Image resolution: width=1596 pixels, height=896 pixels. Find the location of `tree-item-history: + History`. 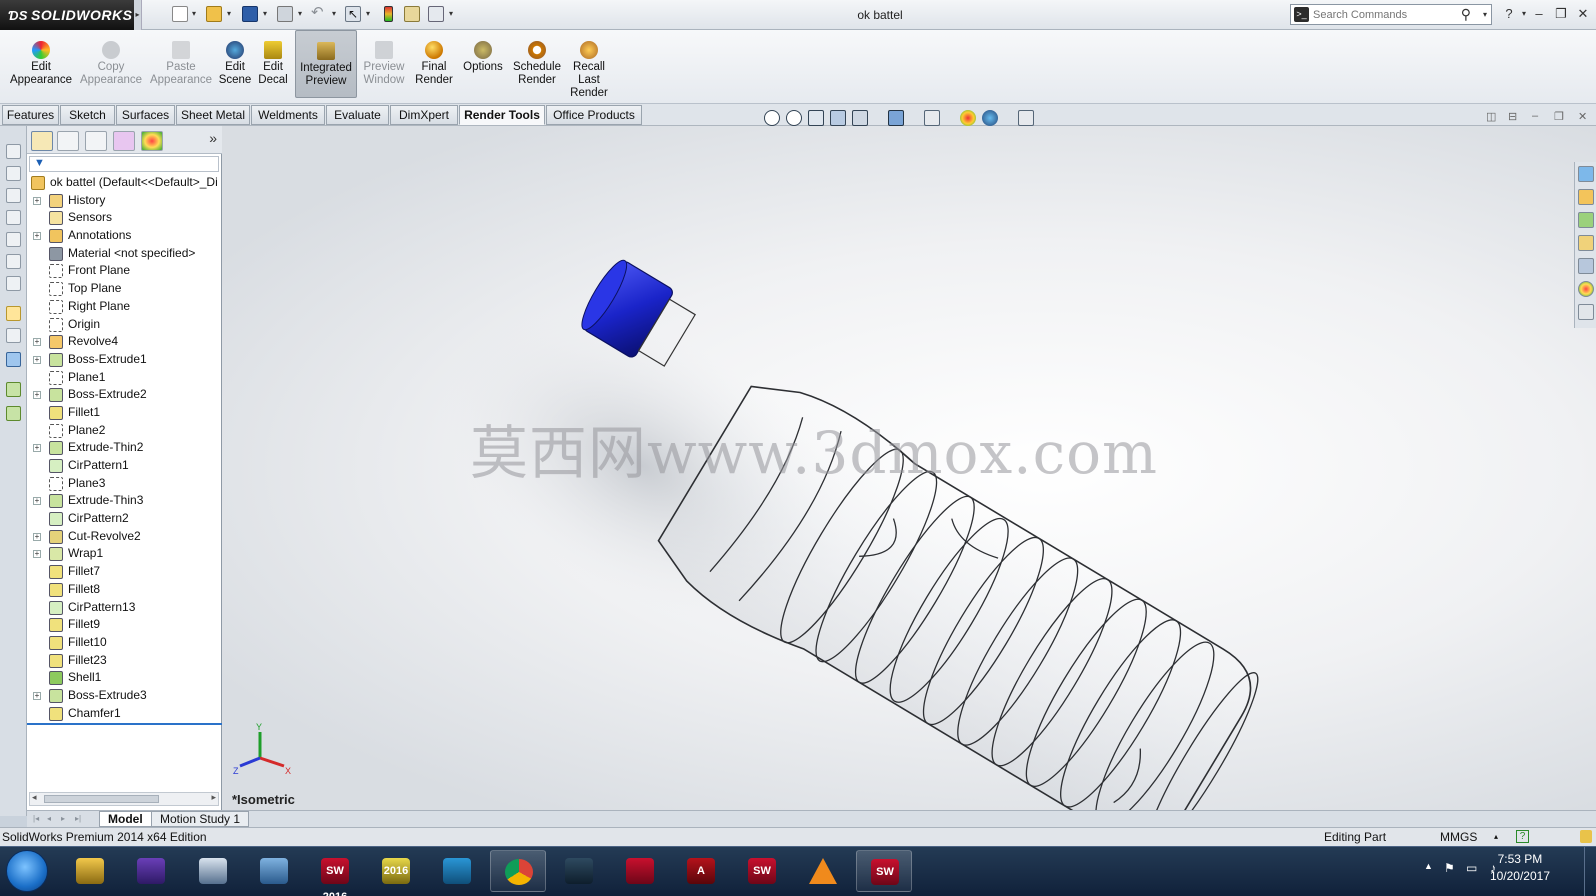

tree-item-history: + History is located at coordinates (124, 201).